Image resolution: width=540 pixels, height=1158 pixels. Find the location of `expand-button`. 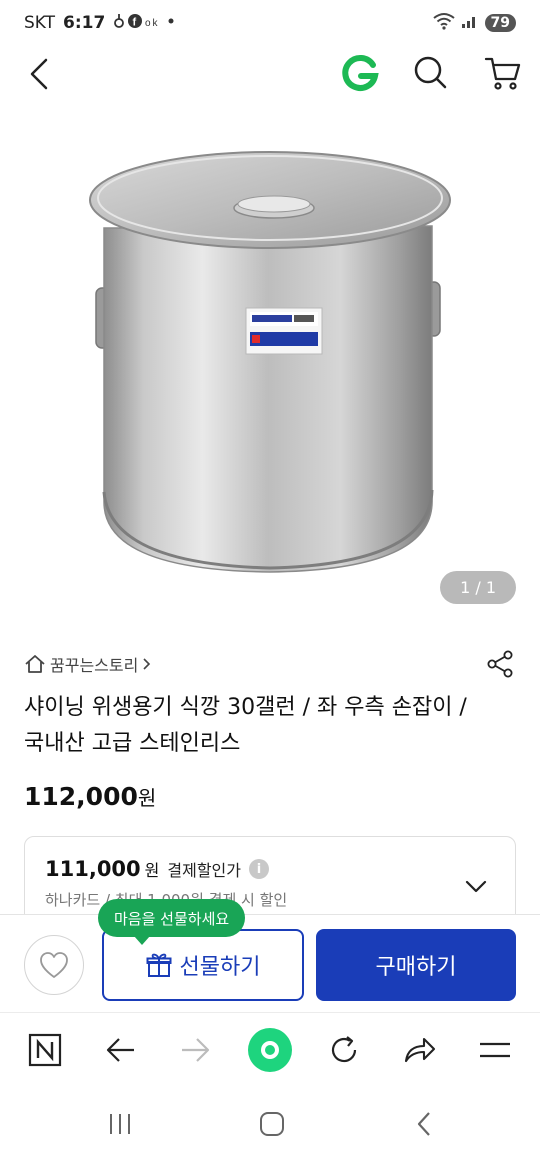

expand-button is located at coordinates (476, 886).